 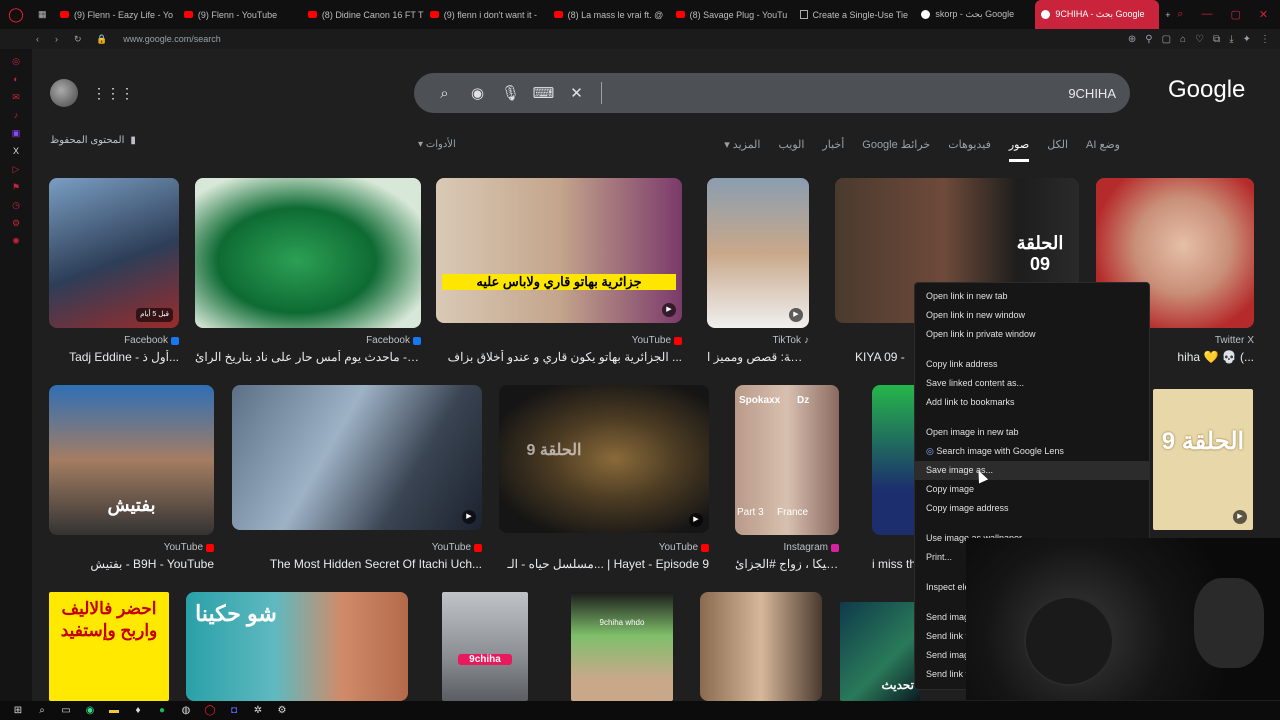 I want to click on result-title: مسلسل حياه - الـ... | Hayet - Episode 9, so click(x=604, y=564).